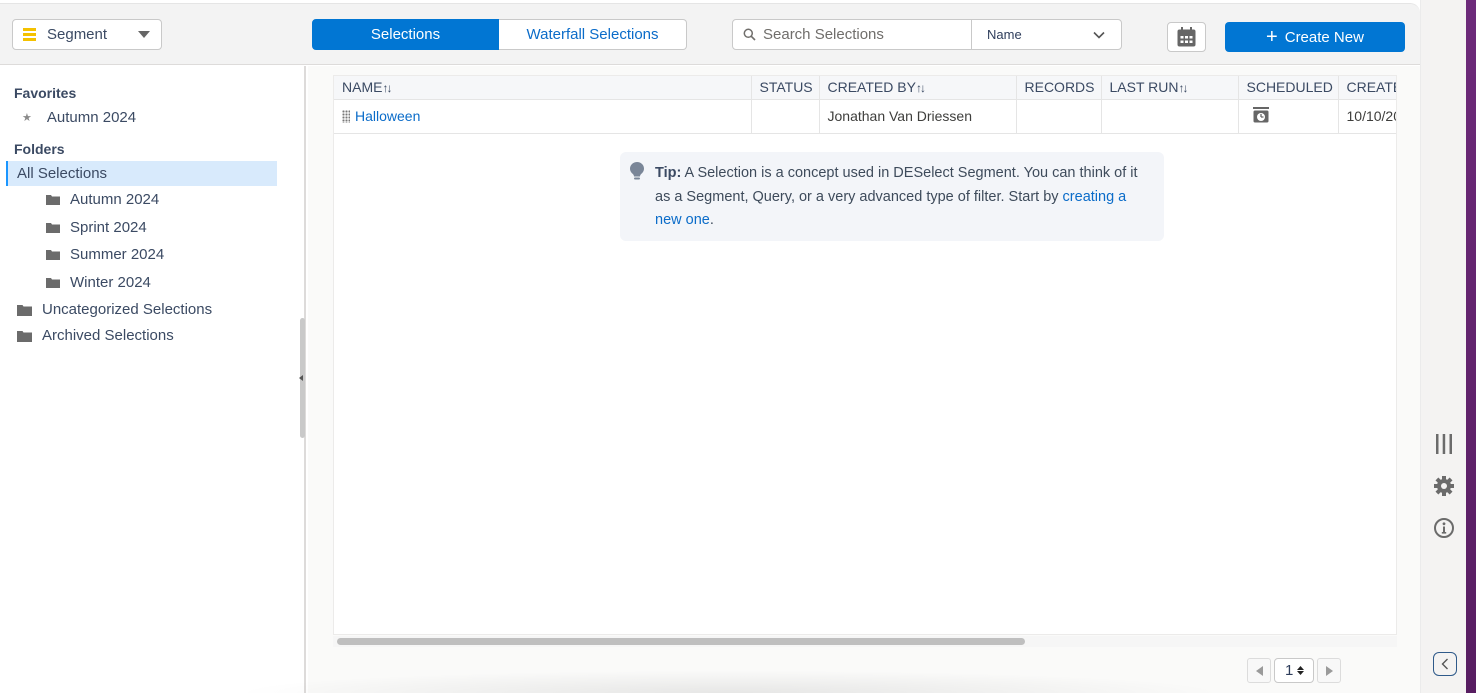 This screenshot has height=693, width=1476. What do you see at coordinates (127, 309) in the screenshot?
I see `folder-label: Uncategorized Selections` at bounding box center [127, 309].